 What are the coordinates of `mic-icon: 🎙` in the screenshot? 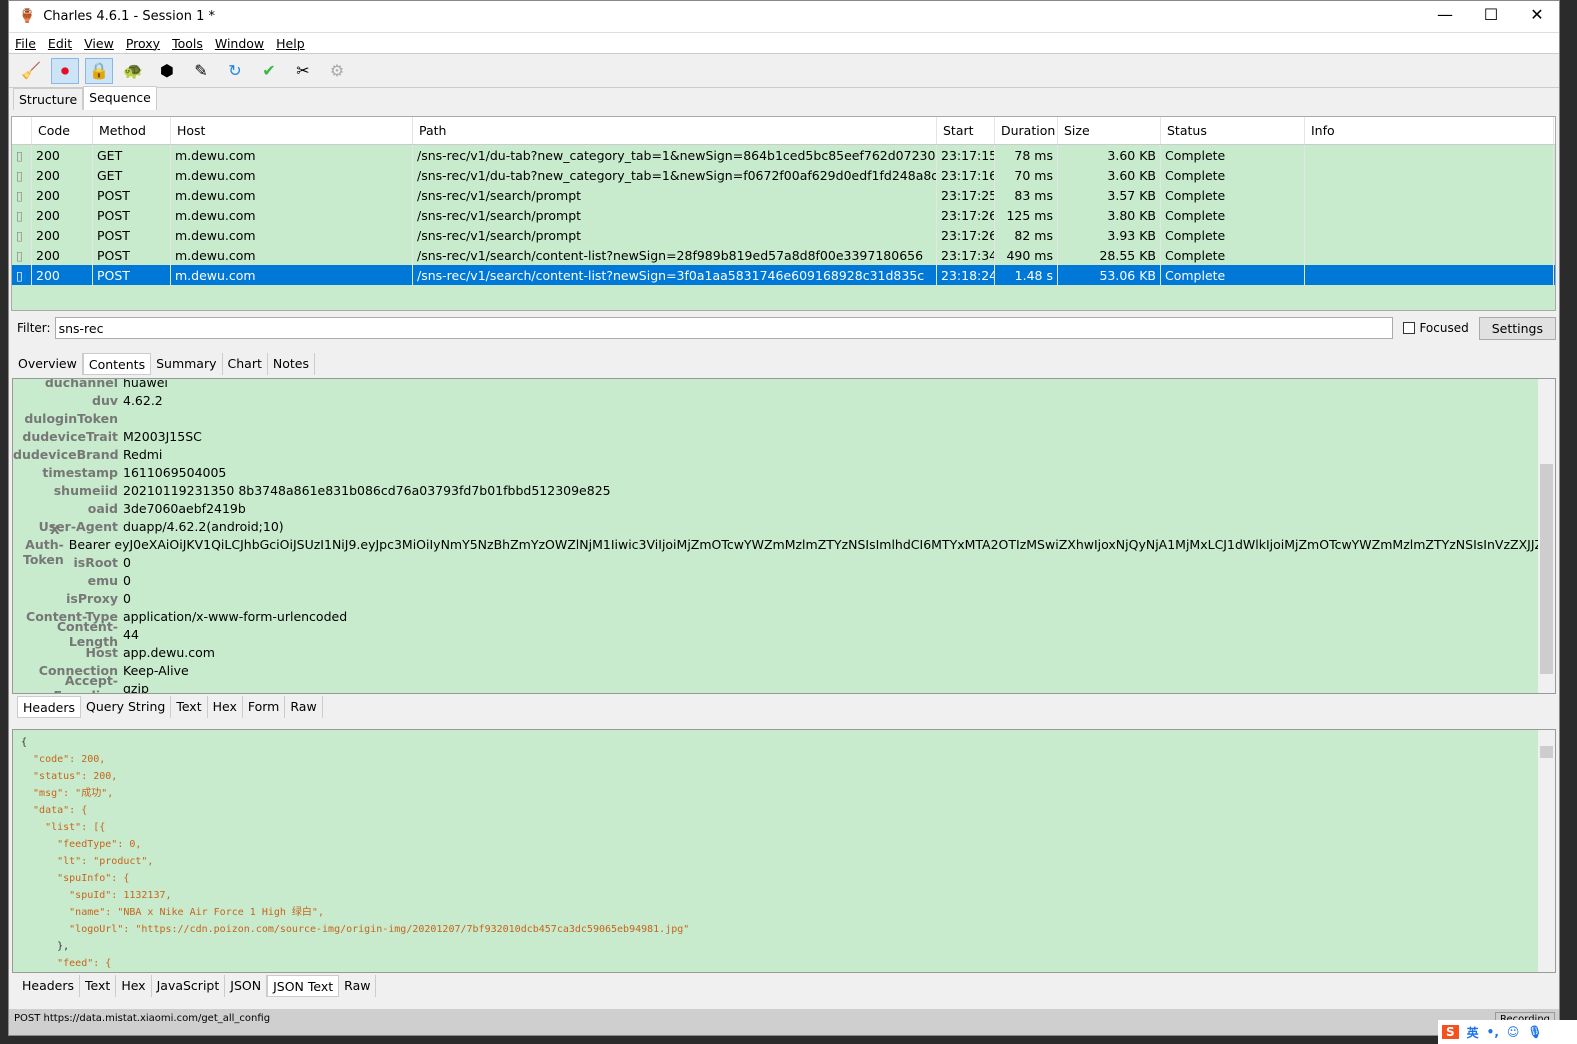 It's located at (1534, 1032).